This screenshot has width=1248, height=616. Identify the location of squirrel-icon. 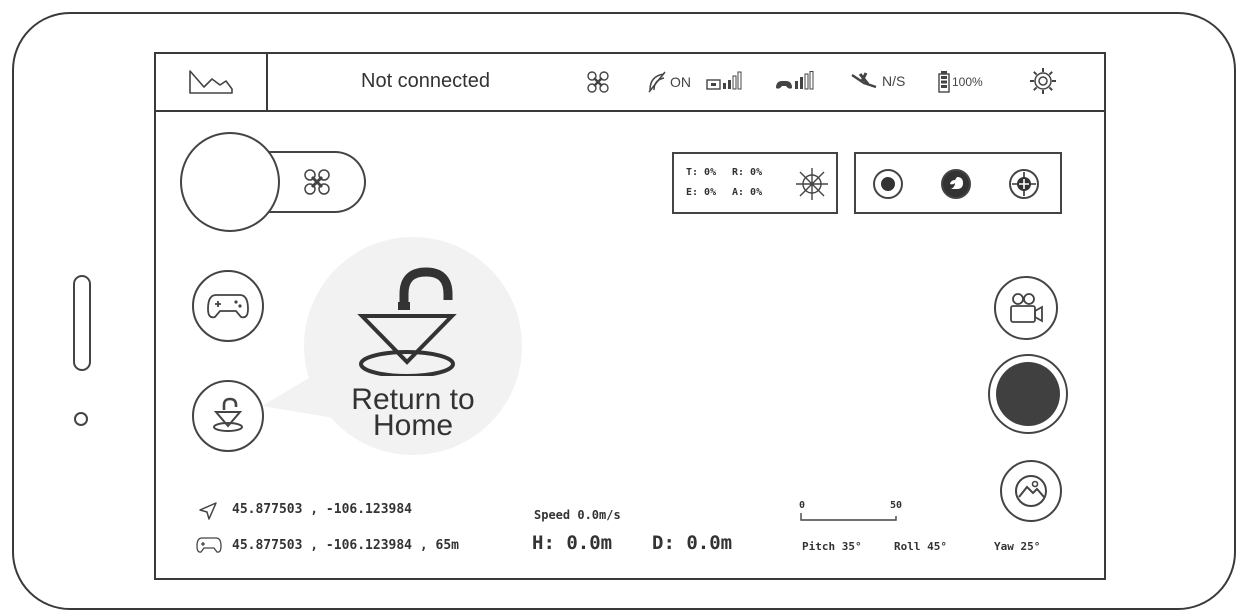
(956, 183).